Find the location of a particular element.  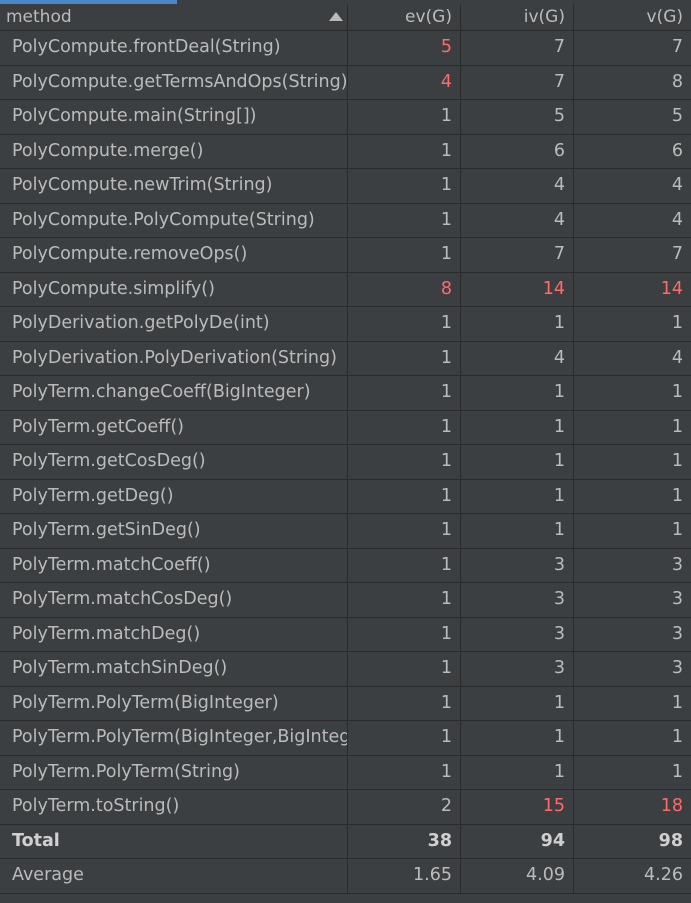

ev-cell: 5 is located at coordinates (404, 48).